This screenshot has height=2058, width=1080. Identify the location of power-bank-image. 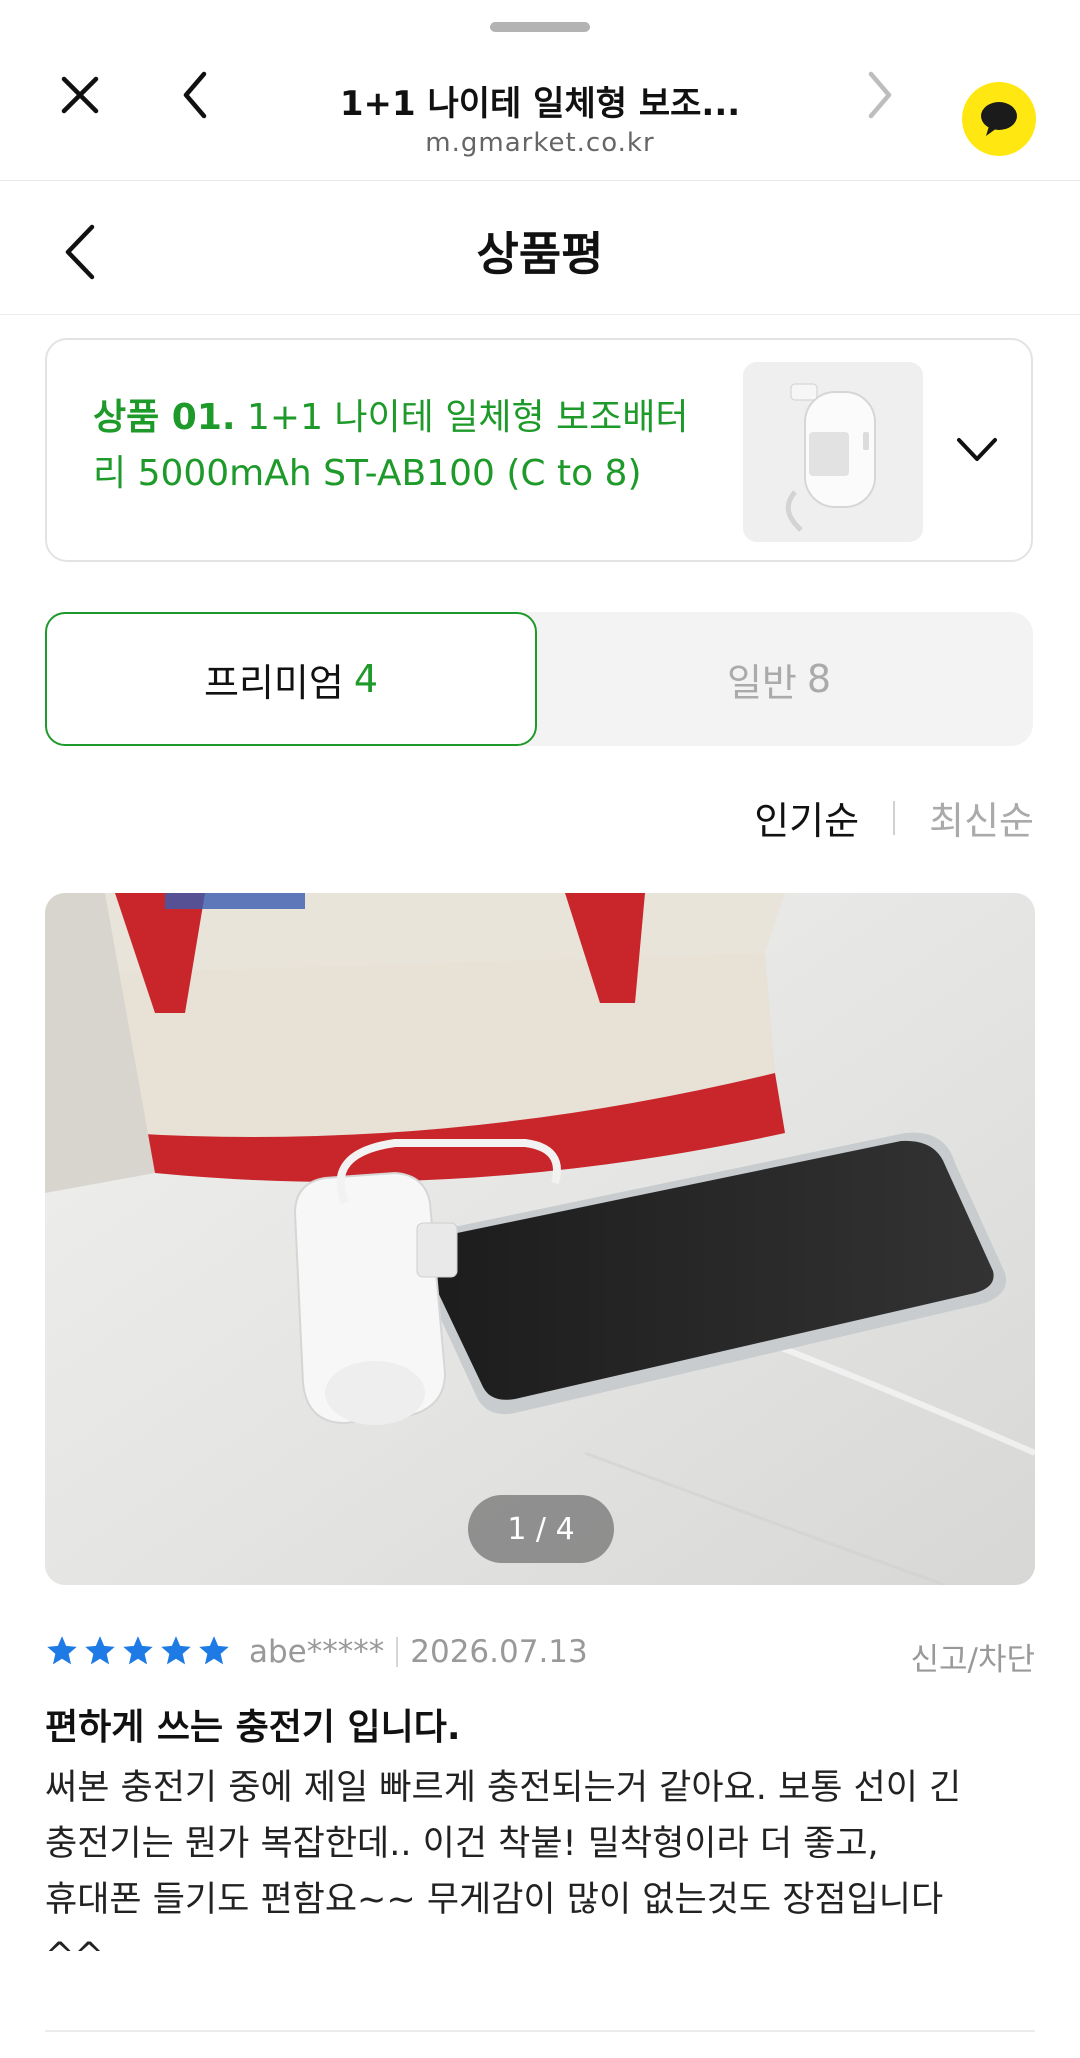
(833, 452).